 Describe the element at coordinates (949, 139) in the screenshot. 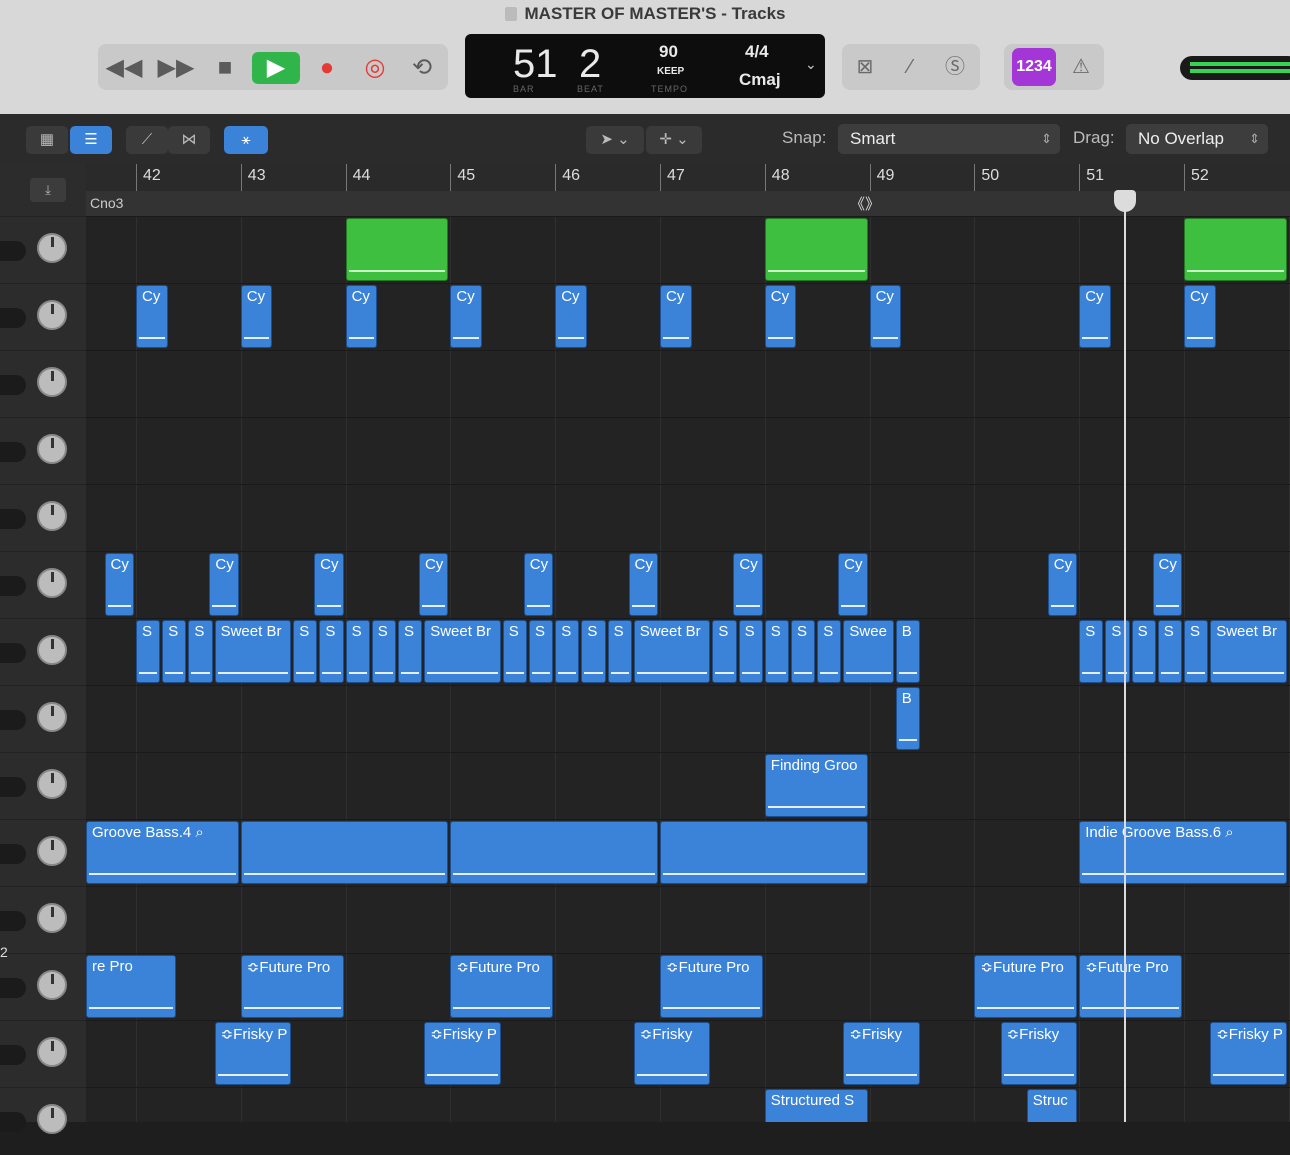

I see `snap-select: Smart ⇕` at that location.